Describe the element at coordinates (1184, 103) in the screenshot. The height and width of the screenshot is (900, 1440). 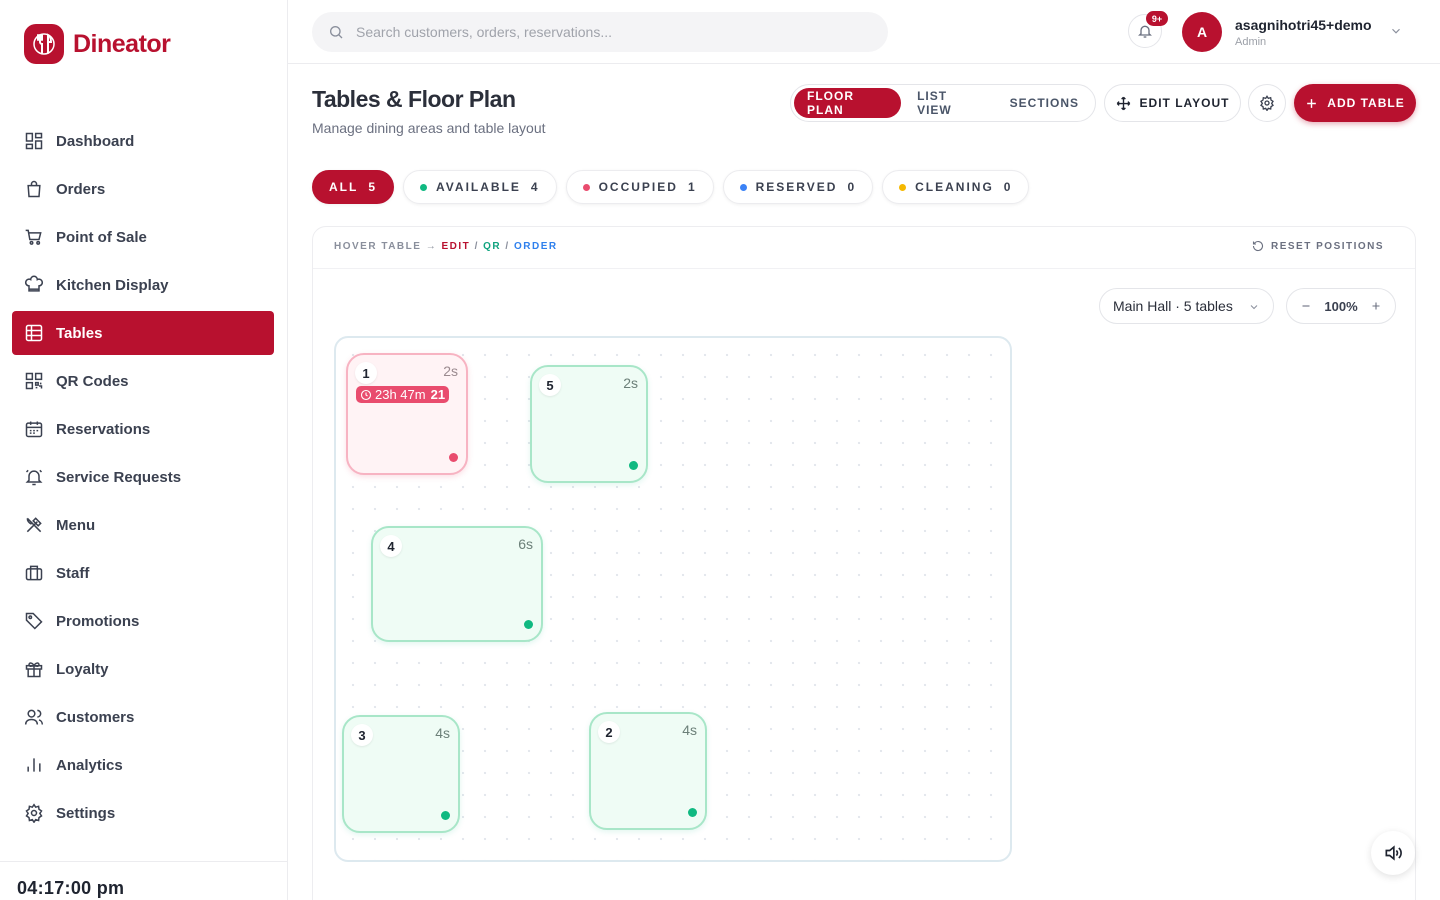
I see `edit-layout-label: EDIT LAYOUT` at that location.